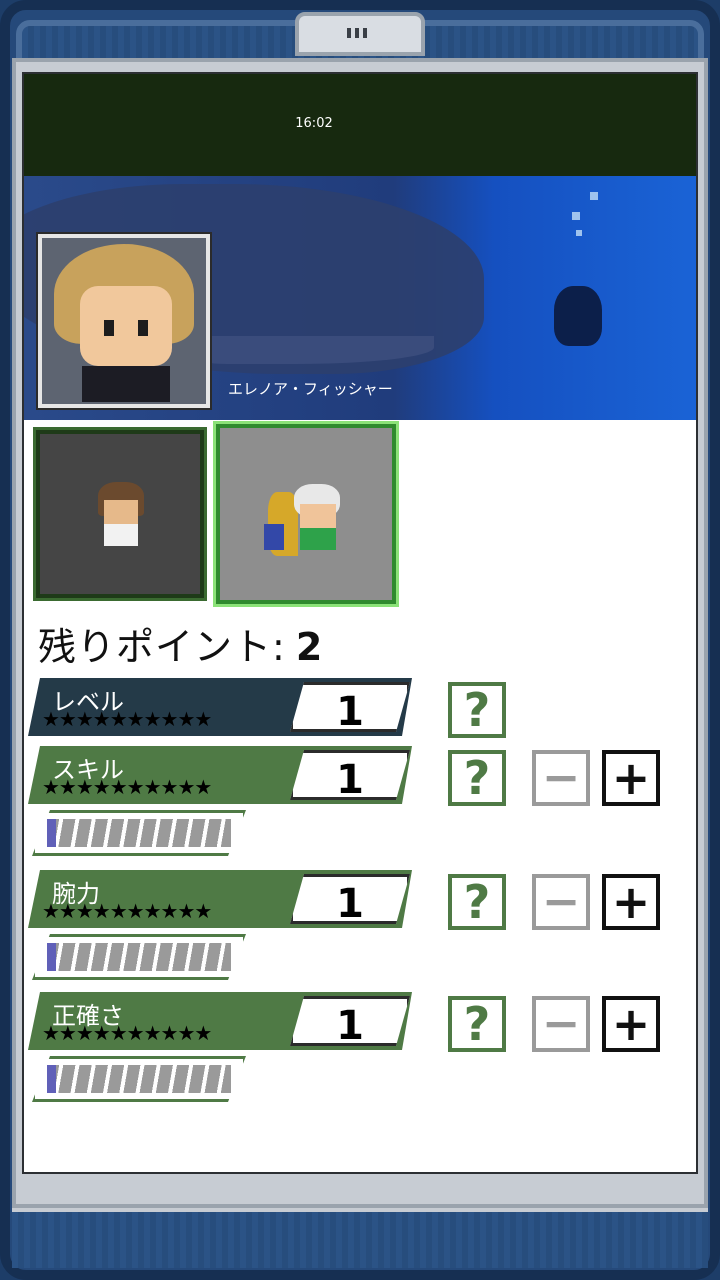 The width and height of the screenshot is (720, 1280). I want to click on skill-progress-bar, so click(139, 833).